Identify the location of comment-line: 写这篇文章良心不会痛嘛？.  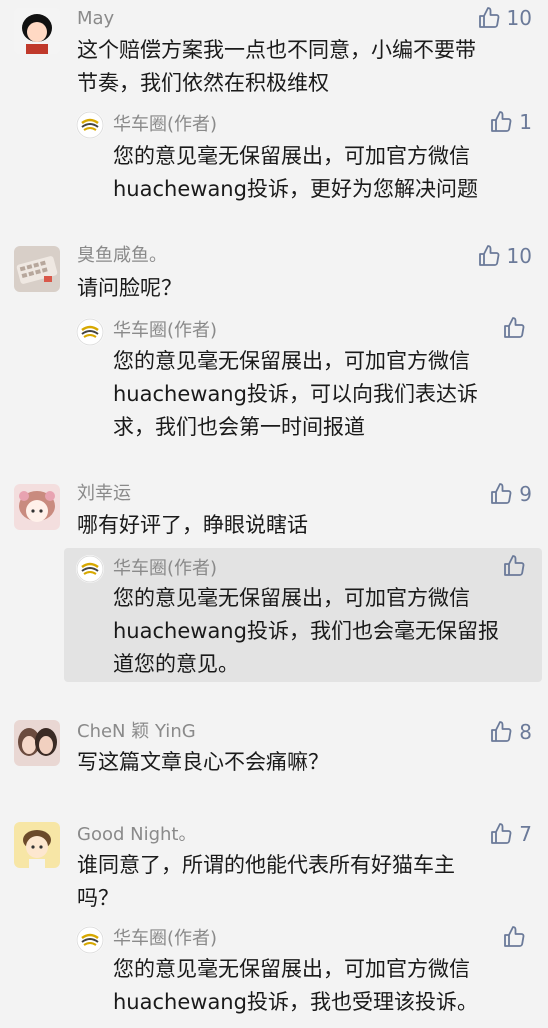
(203, 762).